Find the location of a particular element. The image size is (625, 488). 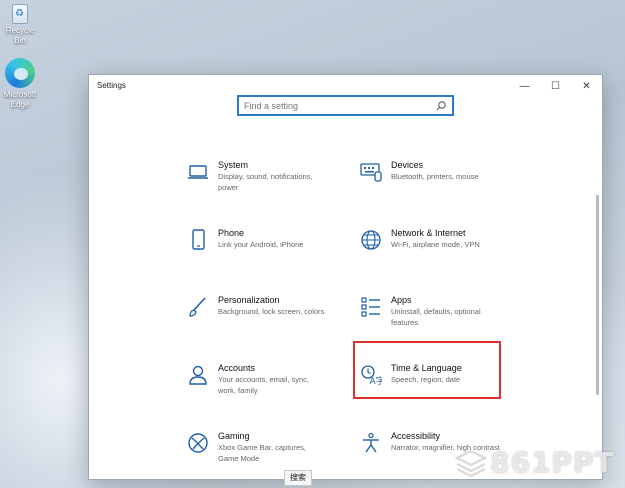

category-name: Gaming is located at coordinates (234, 436).